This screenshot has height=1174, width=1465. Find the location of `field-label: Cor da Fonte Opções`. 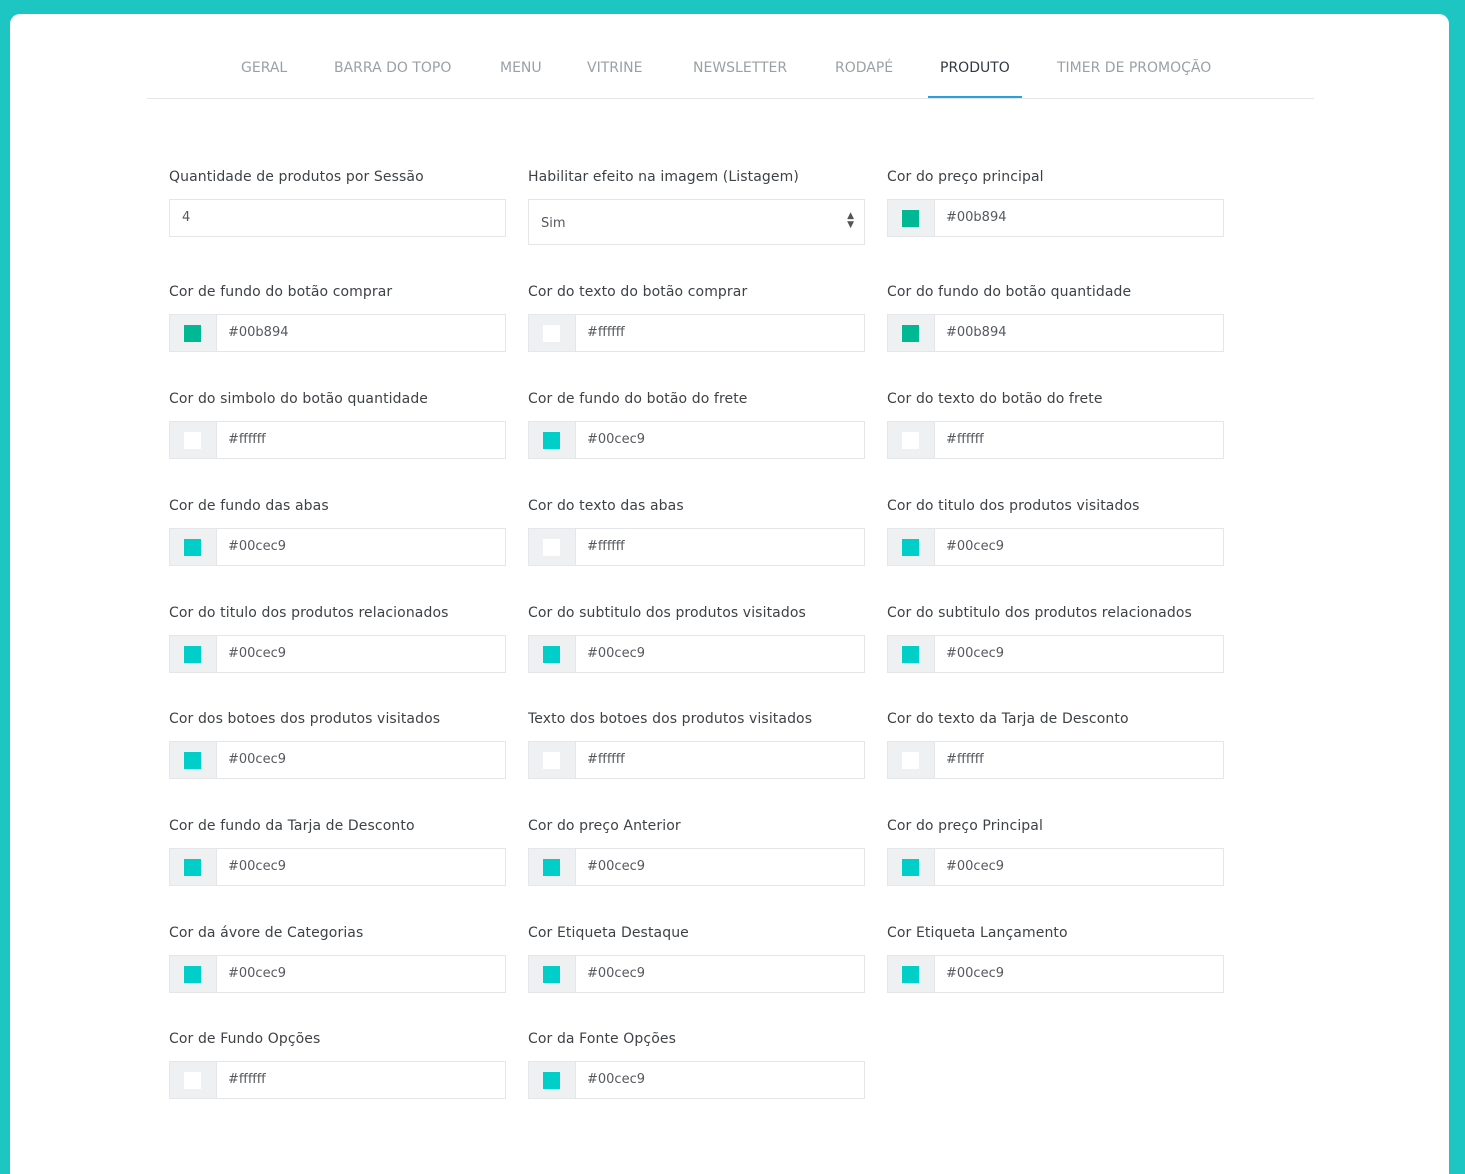

field-label: Cor da Fonte Opções is located at coordinates (602, 1039).